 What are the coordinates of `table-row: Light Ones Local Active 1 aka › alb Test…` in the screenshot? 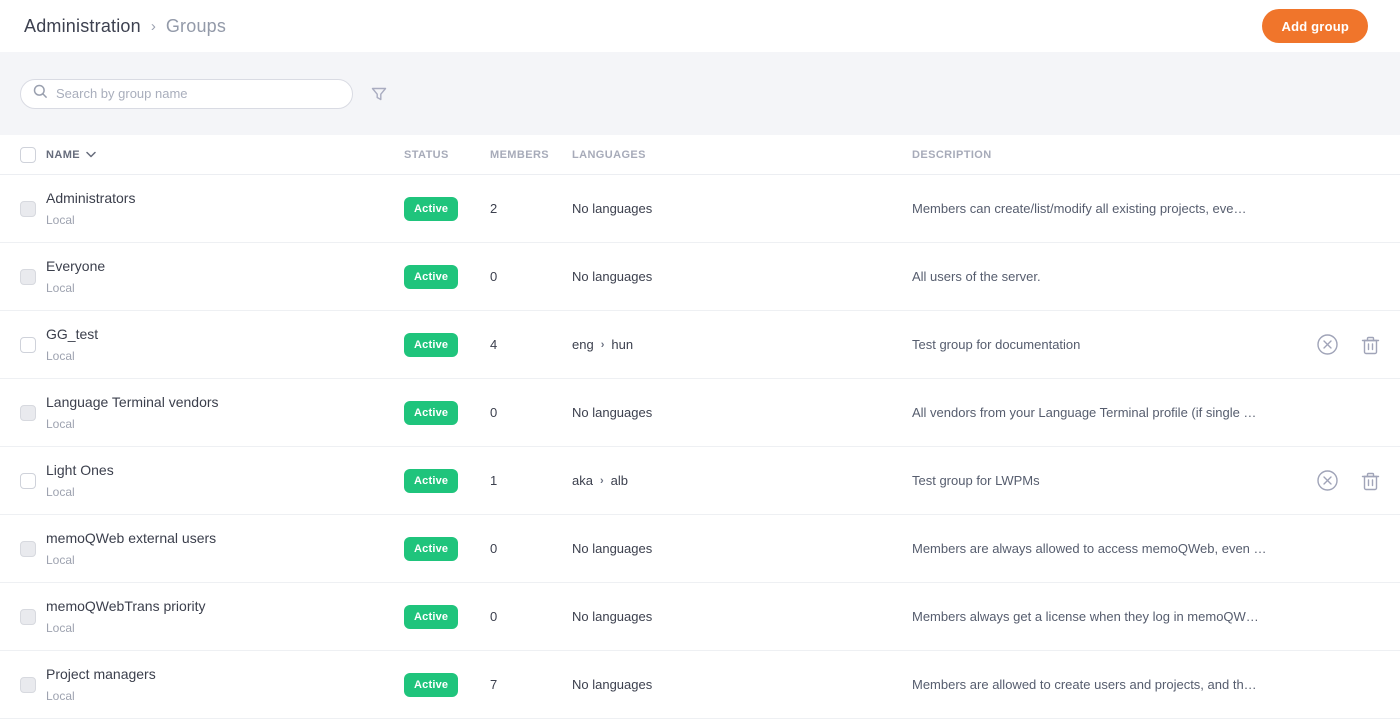 It's located at (700, 481).